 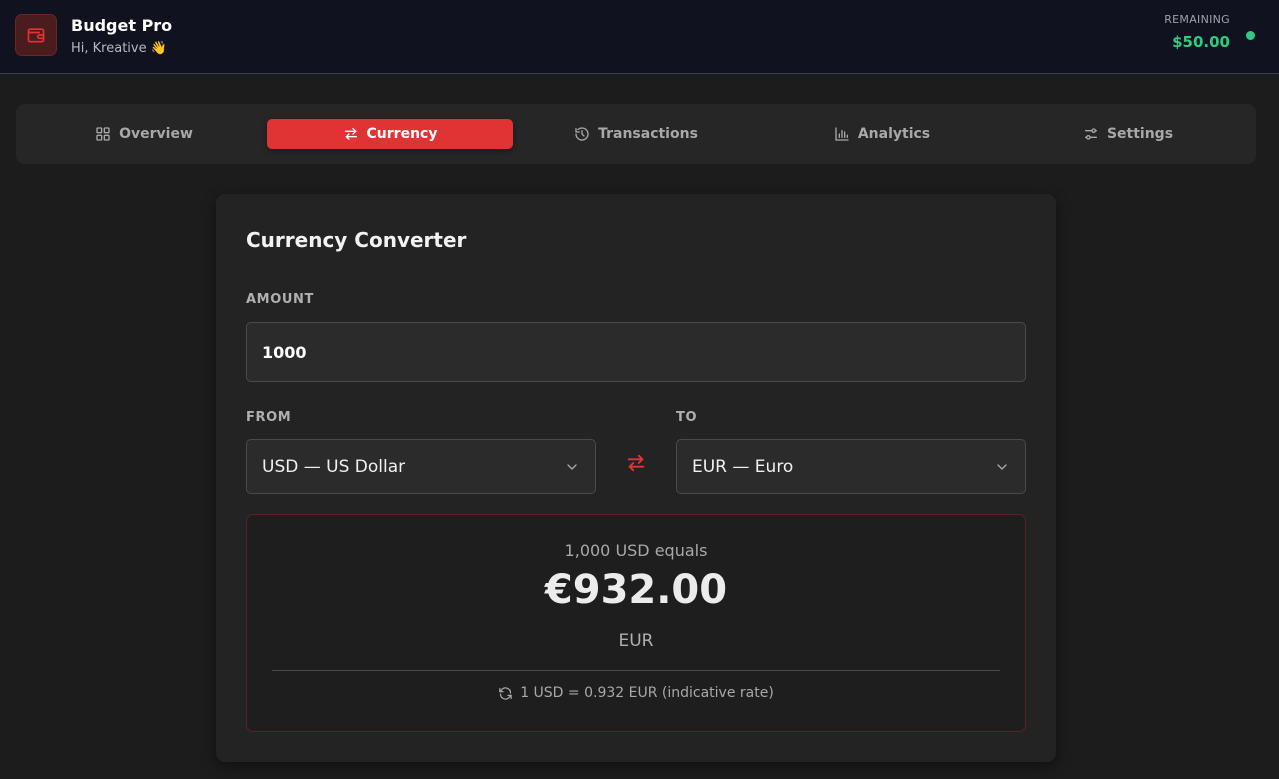 I want to click on tab-transactions: Transactions, so click(x=636, y=134).